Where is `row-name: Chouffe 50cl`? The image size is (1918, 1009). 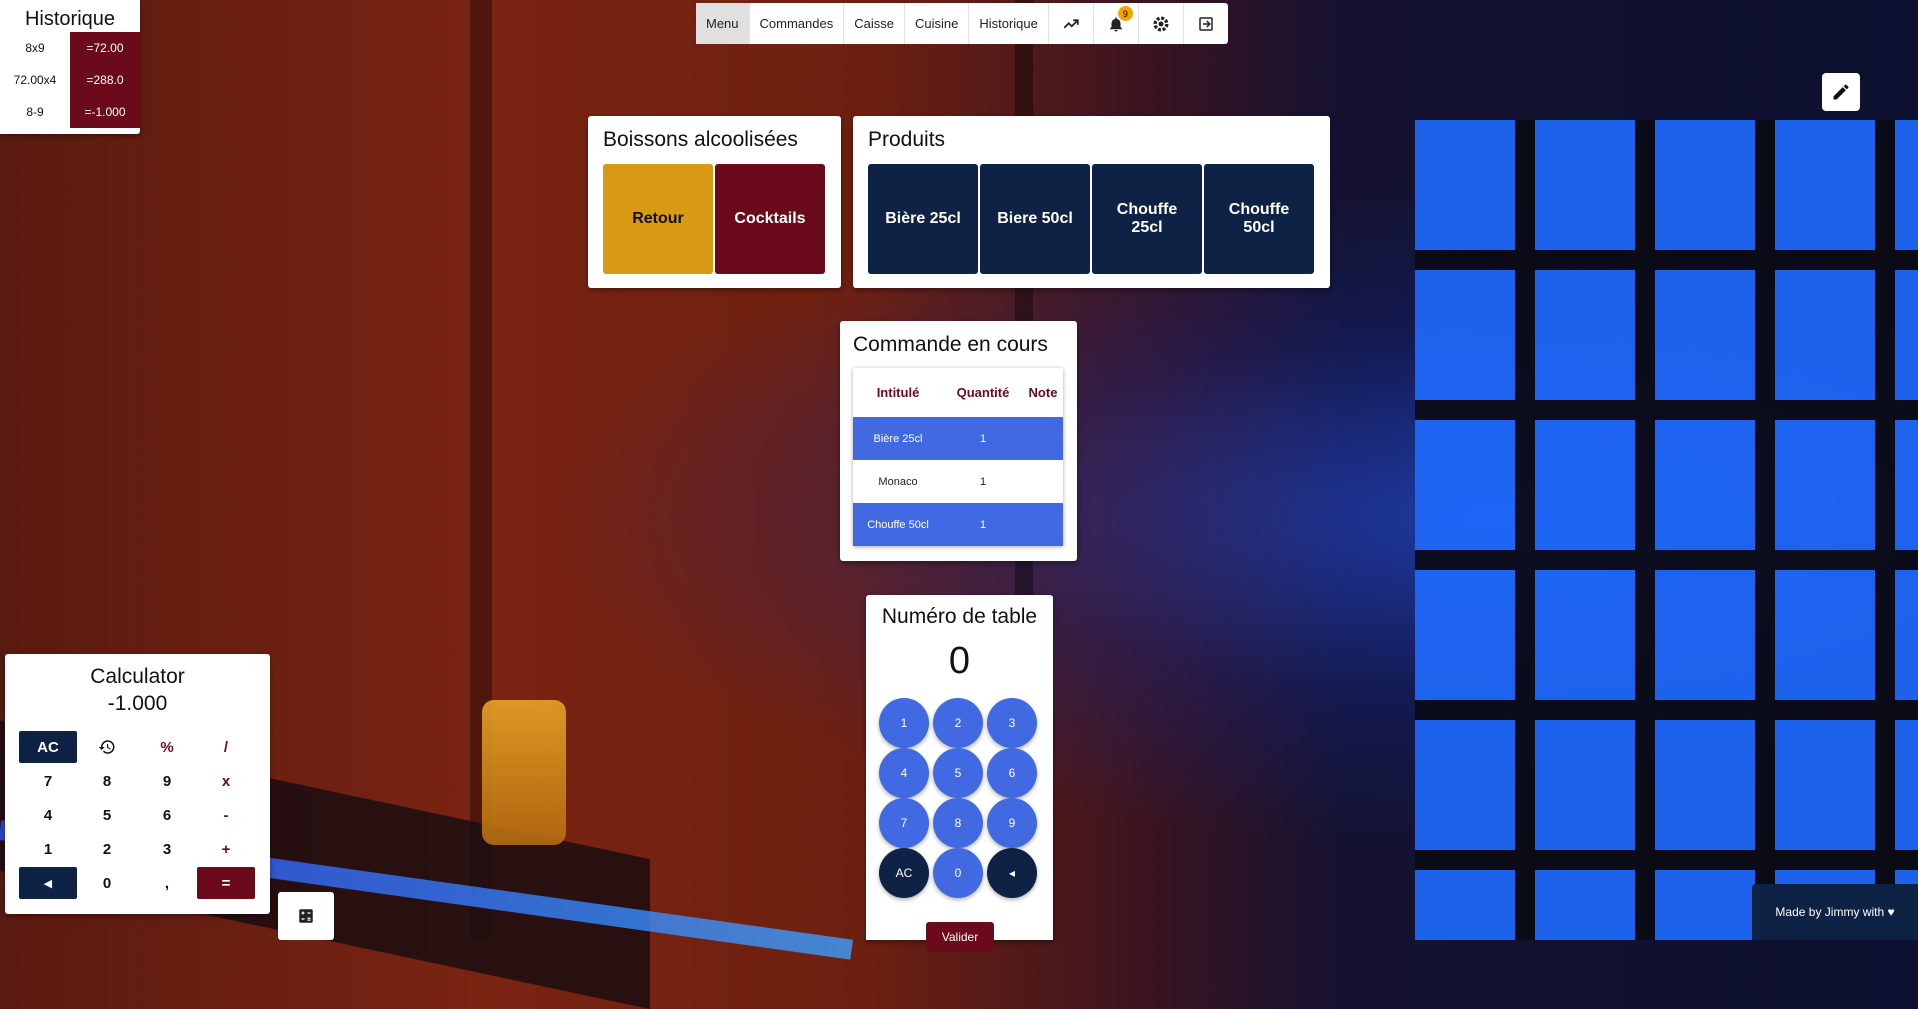 row-name: Chouffe 50cl is located at coordinates (898, 524).